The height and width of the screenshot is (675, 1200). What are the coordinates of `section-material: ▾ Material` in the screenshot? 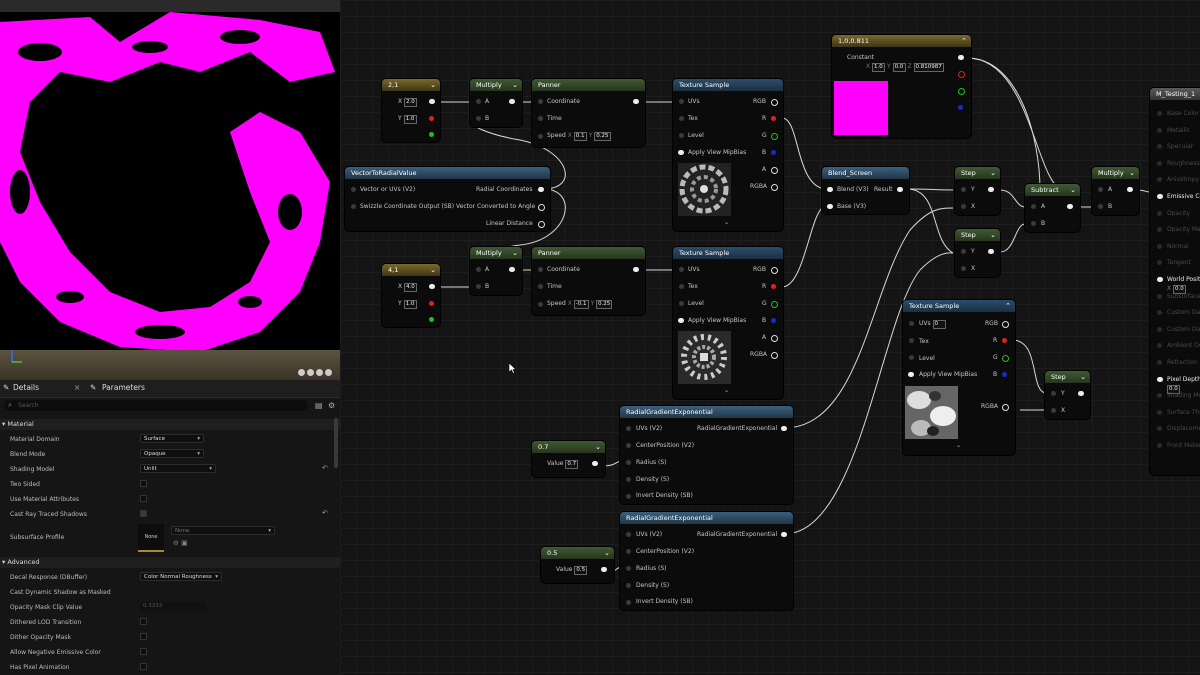 It's located at (170, 424).